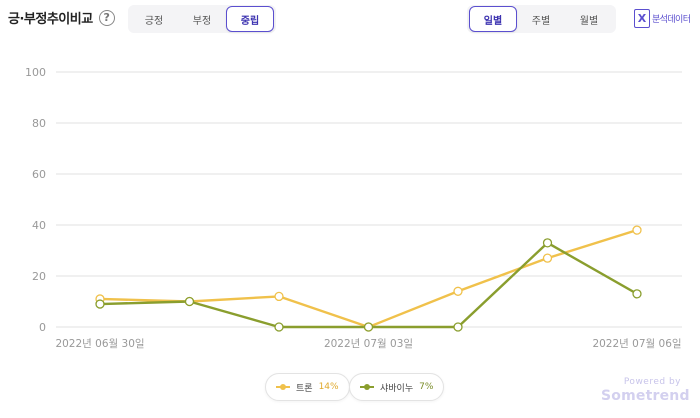 The image size is (700, 418). Describe the element at coordinates (304, 388) in the screenshot. I see `legend-label-series-0: 트론` at that location.